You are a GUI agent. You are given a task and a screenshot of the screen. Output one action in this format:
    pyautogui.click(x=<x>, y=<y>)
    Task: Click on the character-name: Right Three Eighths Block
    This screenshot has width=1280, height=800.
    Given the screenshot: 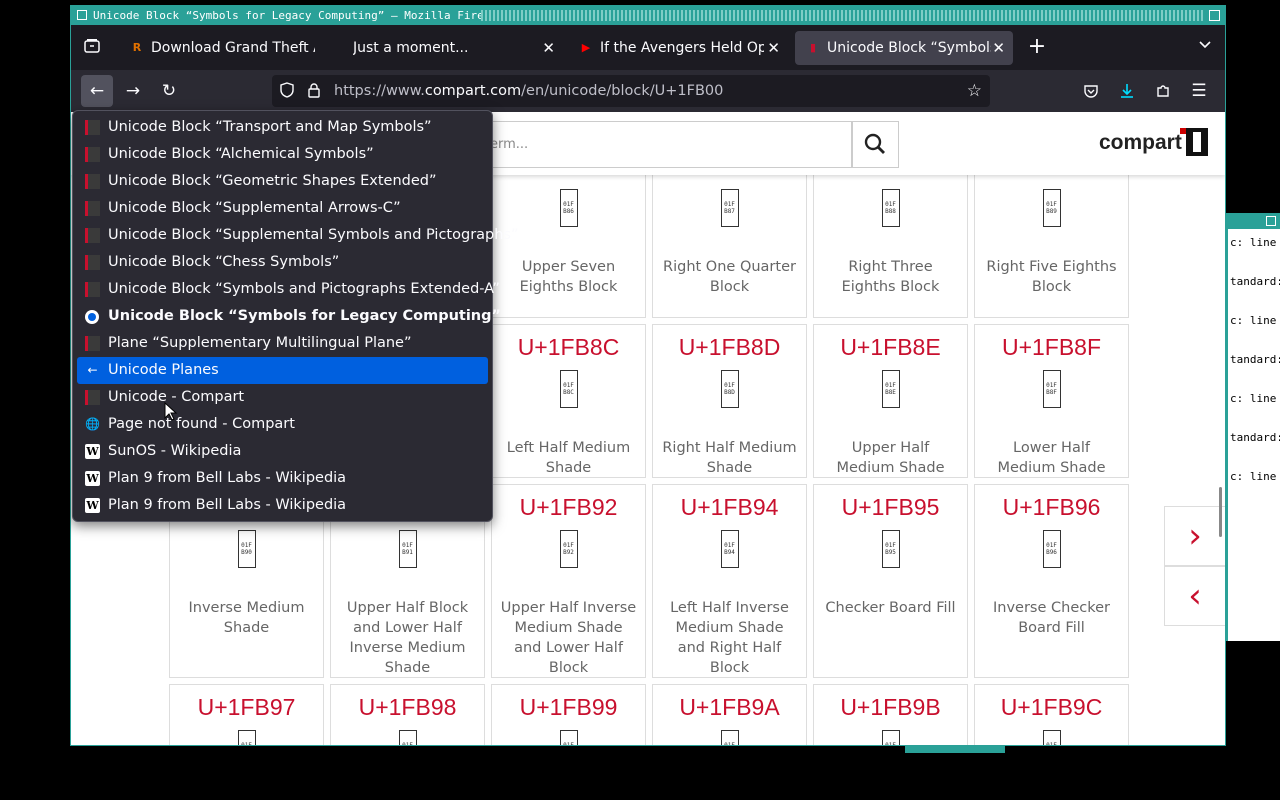 What is the action you would take?
    pyautogui.click(x=890, y=277)
    